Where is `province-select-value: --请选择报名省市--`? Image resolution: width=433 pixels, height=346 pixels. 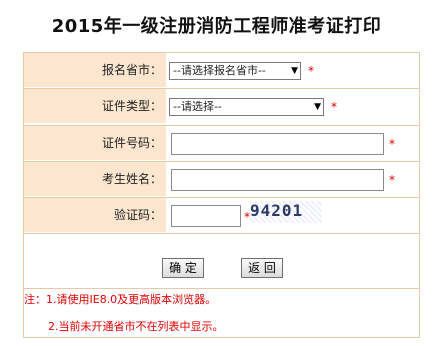
province-select-value: --请选择报名省市-- is located at coordinates (219, 70).